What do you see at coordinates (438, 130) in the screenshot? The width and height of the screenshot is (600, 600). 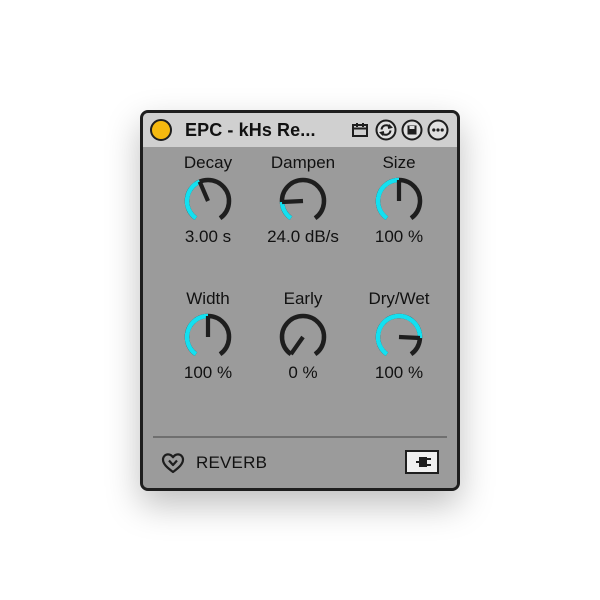 I see `more-icon` at bounding box center [438, 130].